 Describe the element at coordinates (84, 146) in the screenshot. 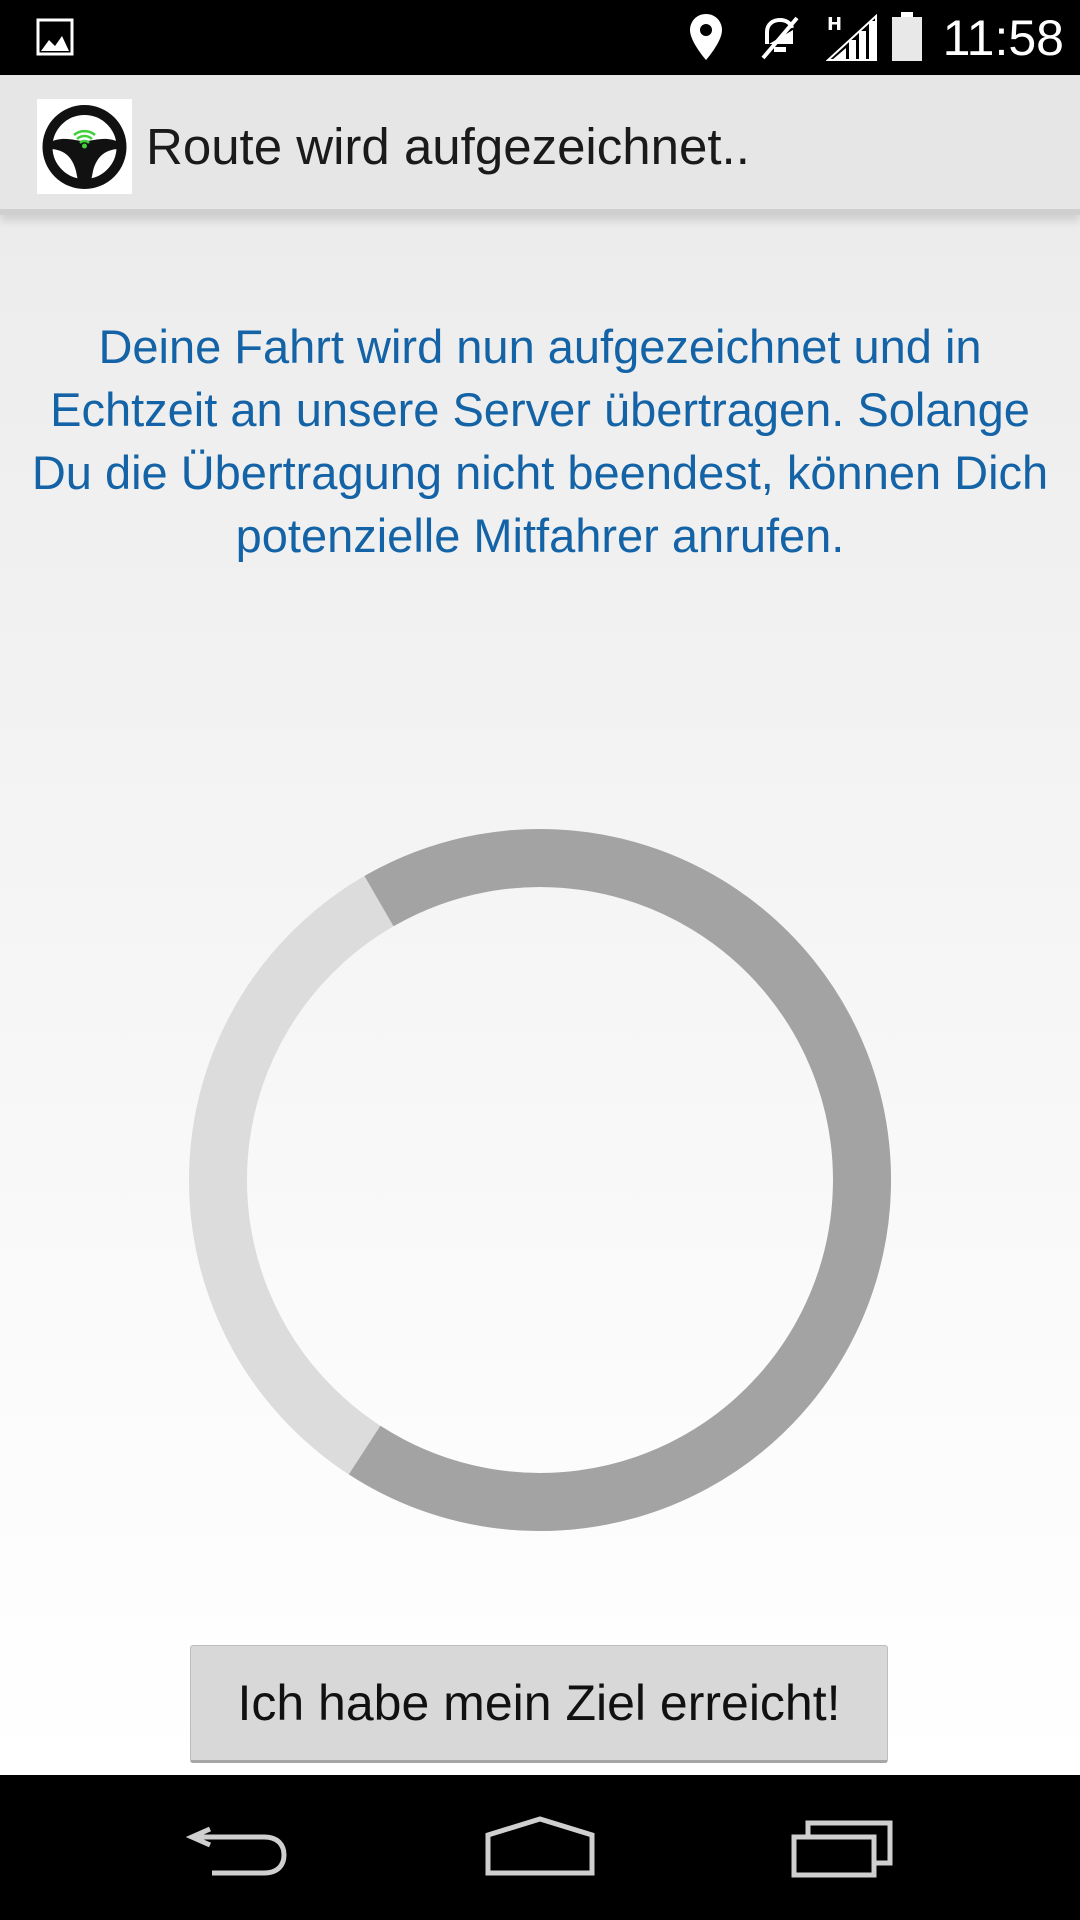

I see `steering-wheel-icon` at that location.